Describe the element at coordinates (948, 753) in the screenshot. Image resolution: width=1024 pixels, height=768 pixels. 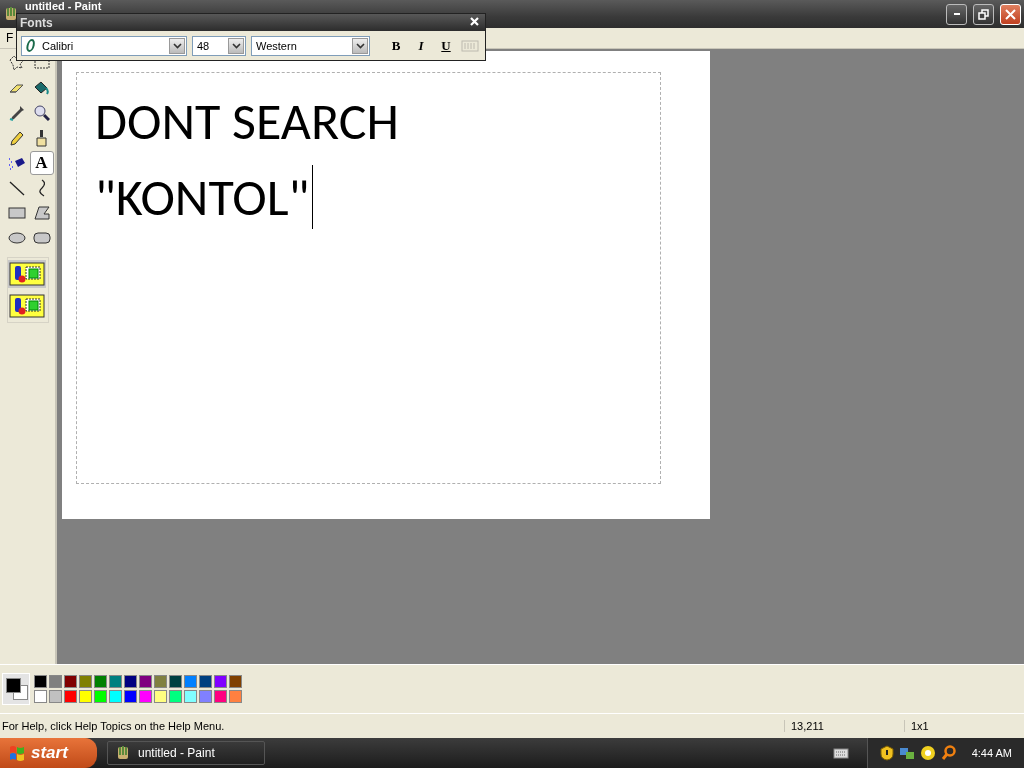
I see `search-icon` at that location.